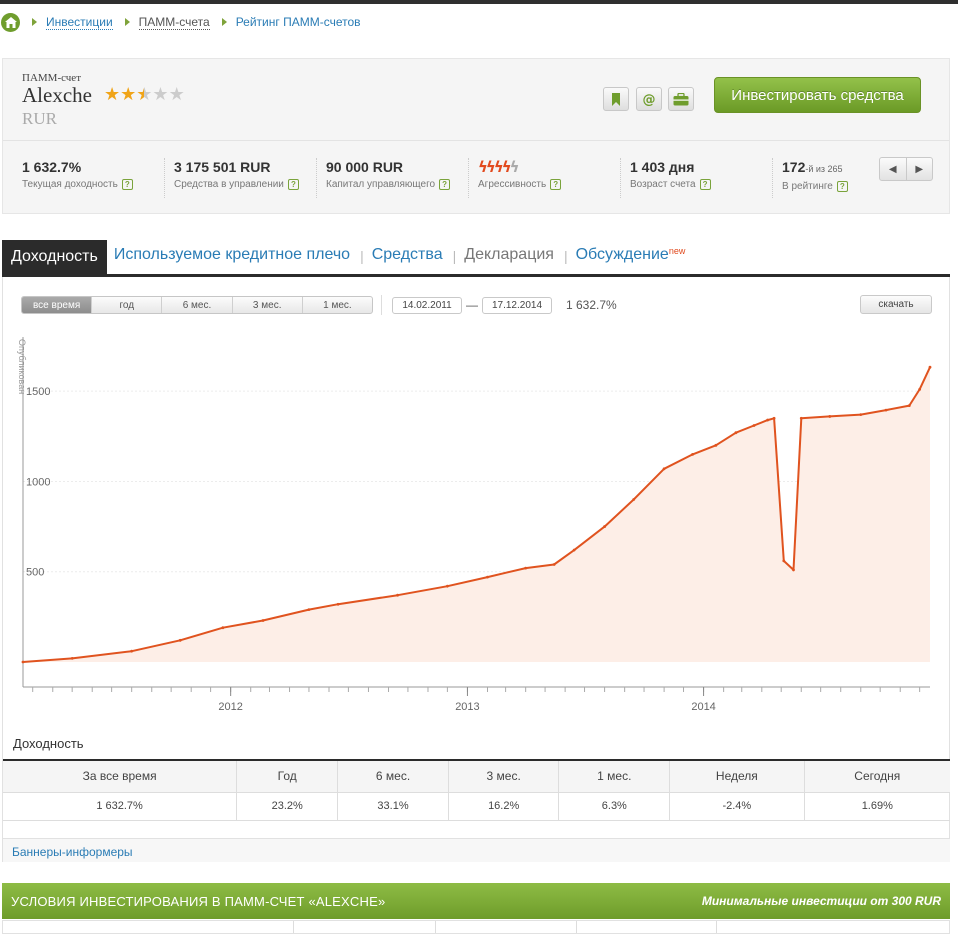 This screenshot has width=958, height=934. I want to click on banners-link: Баннеры-информеры, so click(72, 852).